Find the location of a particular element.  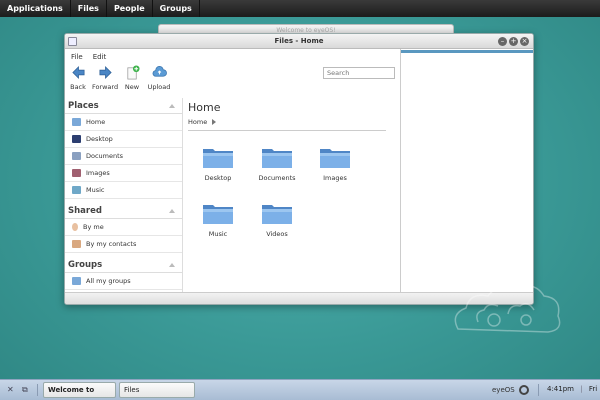

new-button: New is located at coordinates (132, 78).